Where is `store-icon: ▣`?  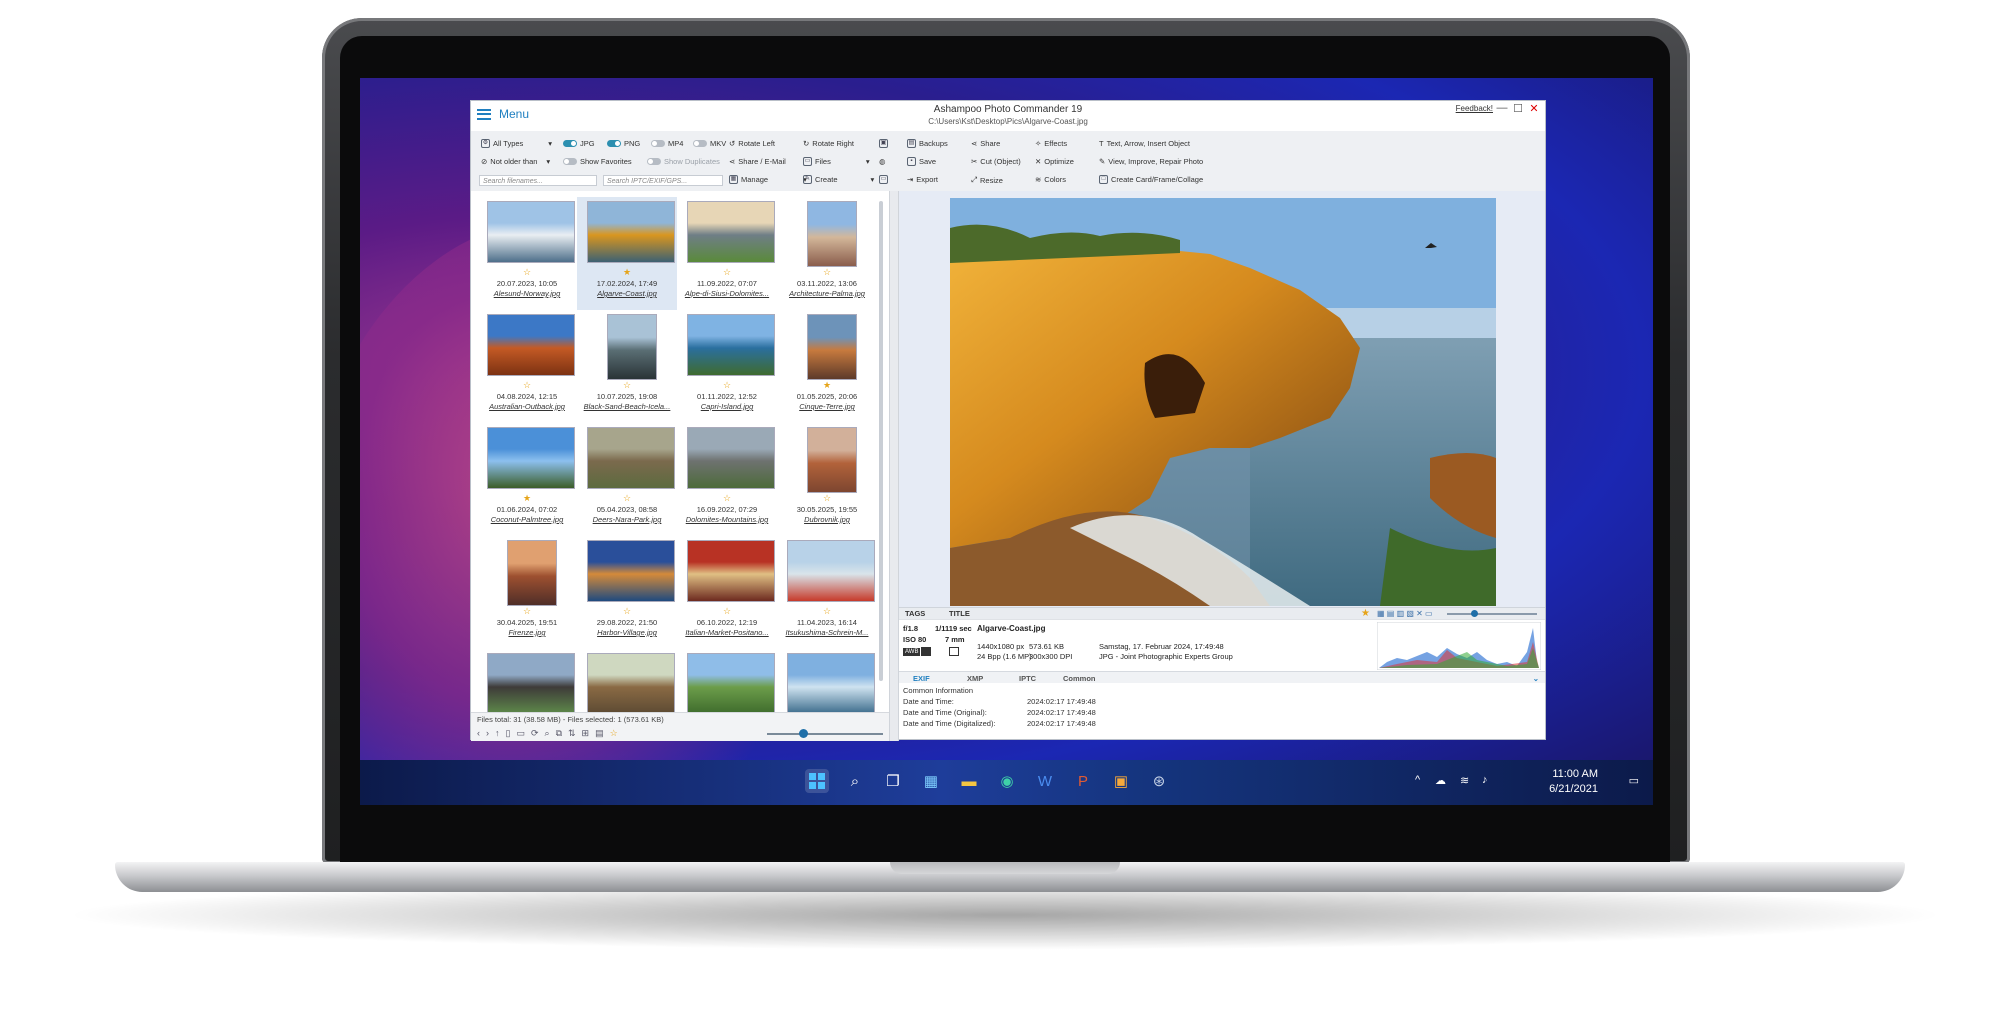 store-icon: ▣ is located at coordinates (1121, 781).